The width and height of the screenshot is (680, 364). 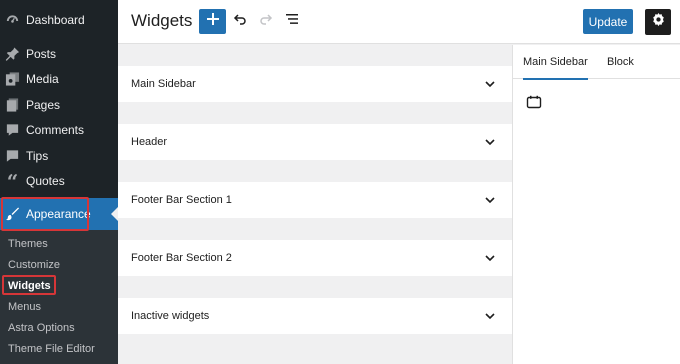 What do you see at coordinates (43, 105) in the screenshot?
I see `sidebar-item-label: Pages` at bounding box center [43, 105].